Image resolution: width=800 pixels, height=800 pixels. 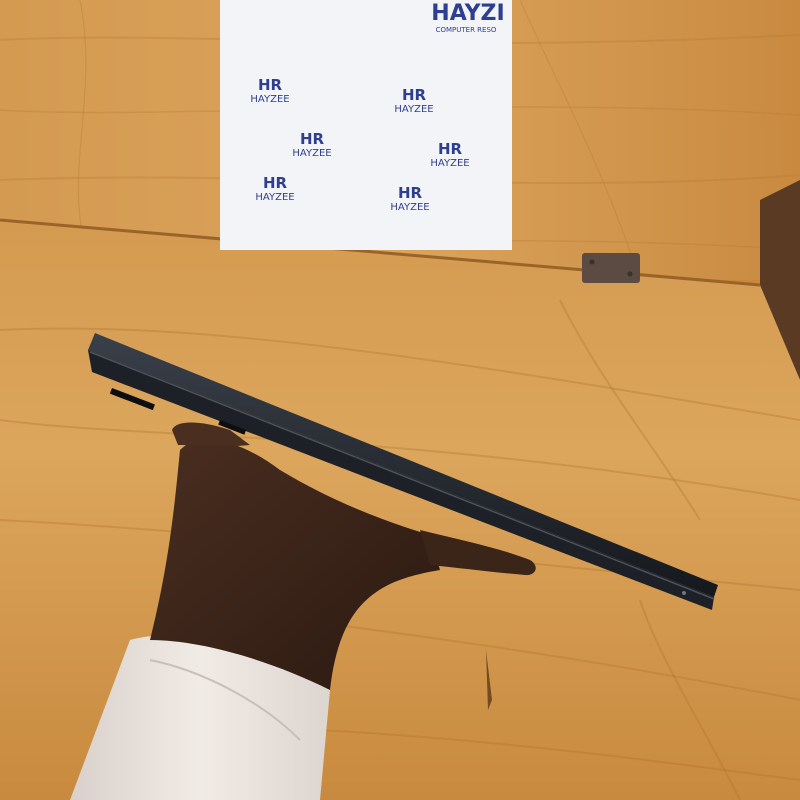 I want to click on brand-text: HAYZI, so click(x=467, y=13).